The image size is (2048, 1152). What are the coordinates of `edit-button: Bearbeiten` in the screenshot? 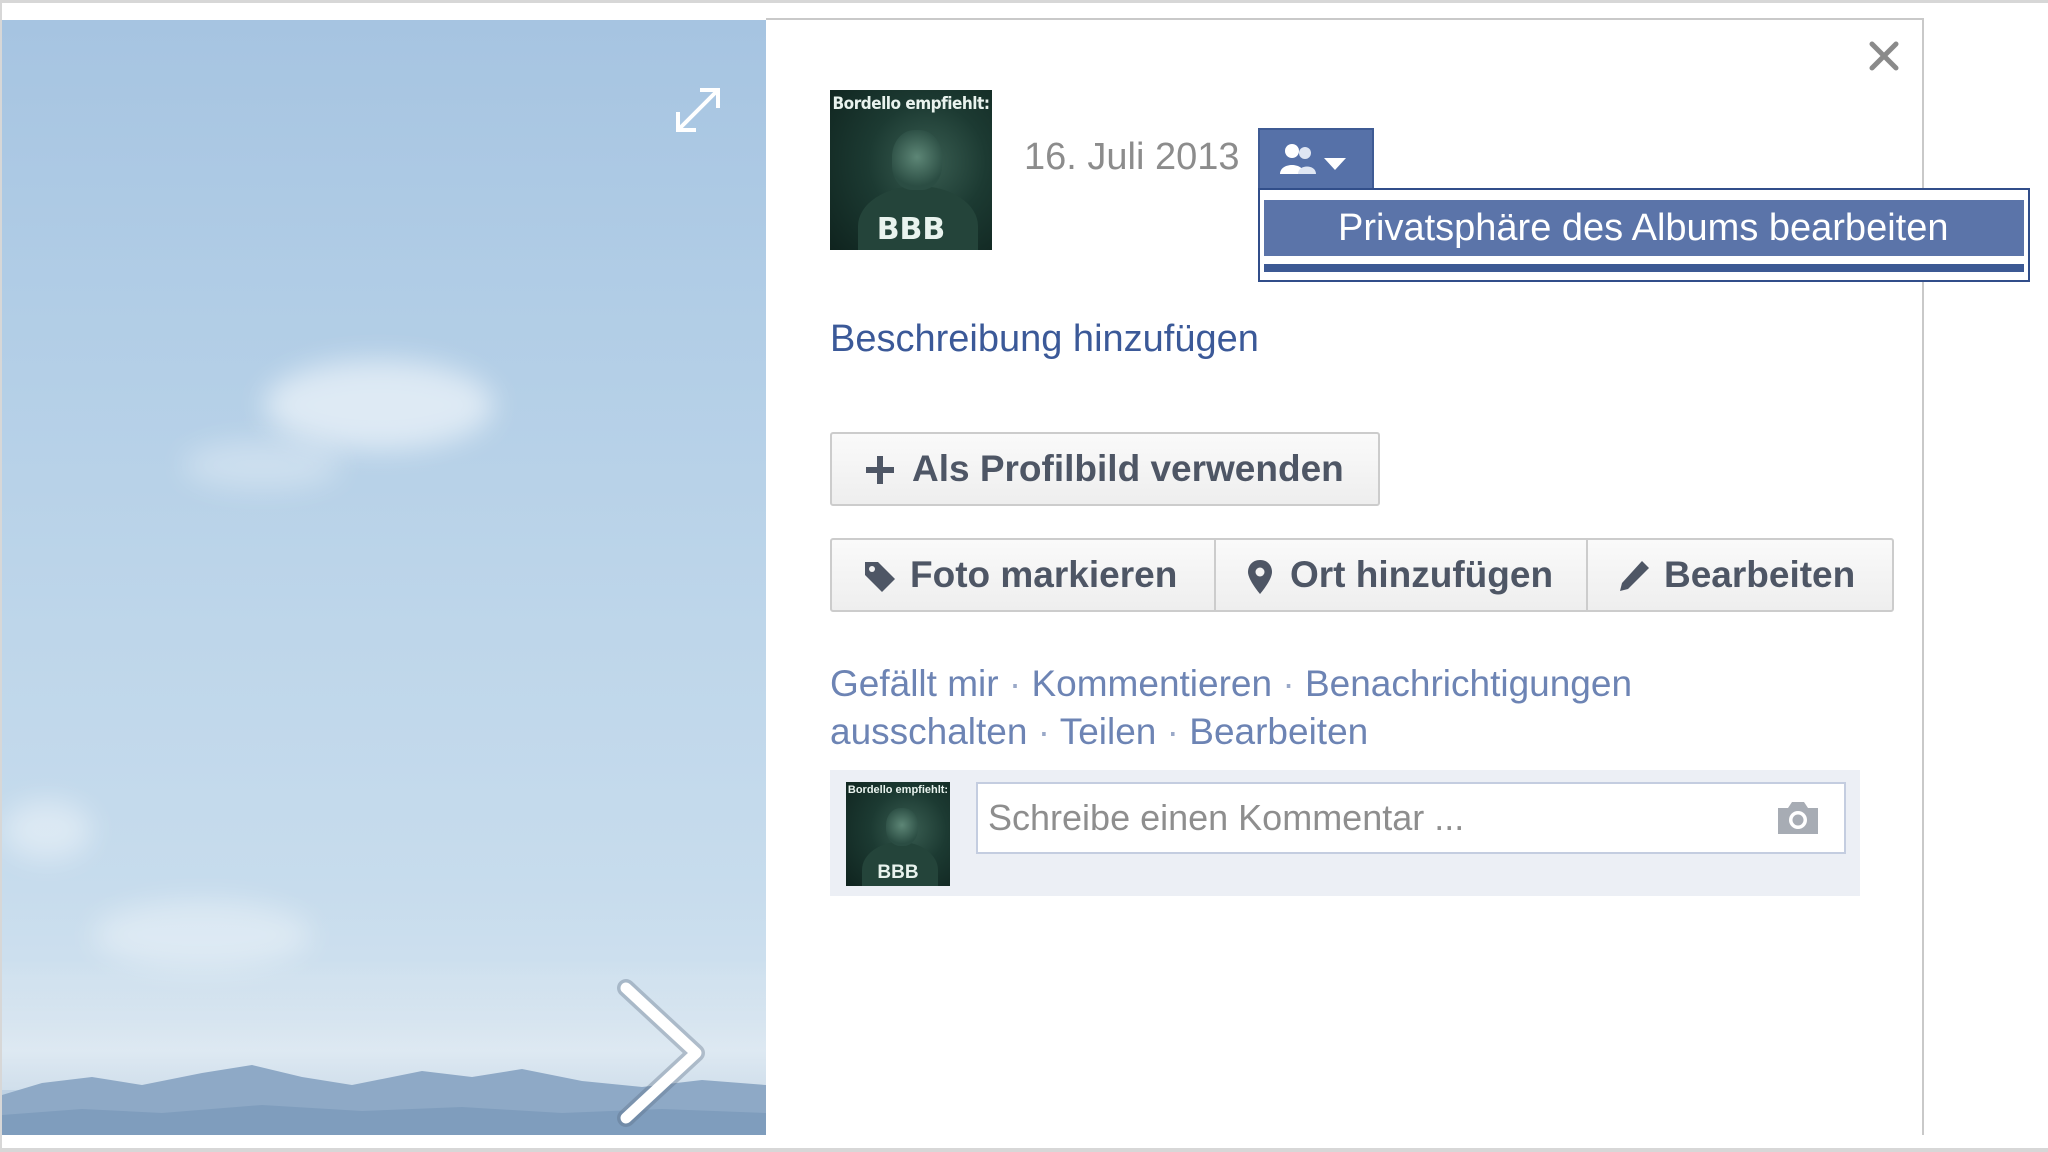 It's located at (1740, 575).